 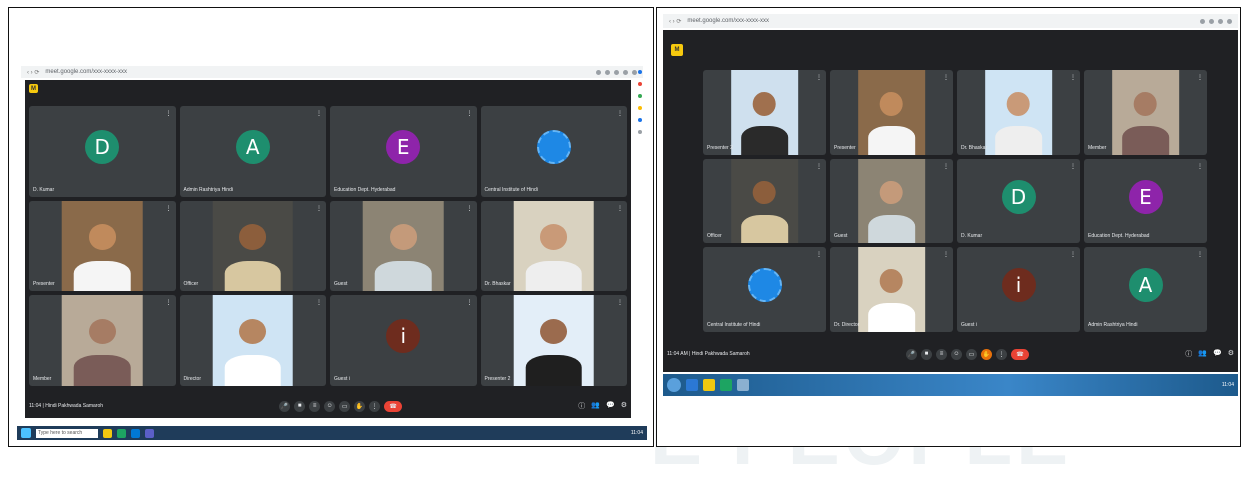 I want to click on edge-icon, so click(x=135, y=433).